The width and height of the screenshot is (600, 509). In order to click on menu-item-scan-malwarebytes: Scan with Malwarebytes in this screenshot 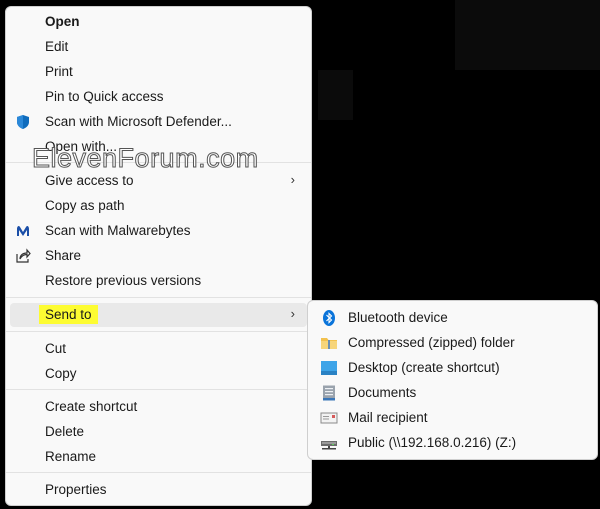, I will do `click(158, 231)`.